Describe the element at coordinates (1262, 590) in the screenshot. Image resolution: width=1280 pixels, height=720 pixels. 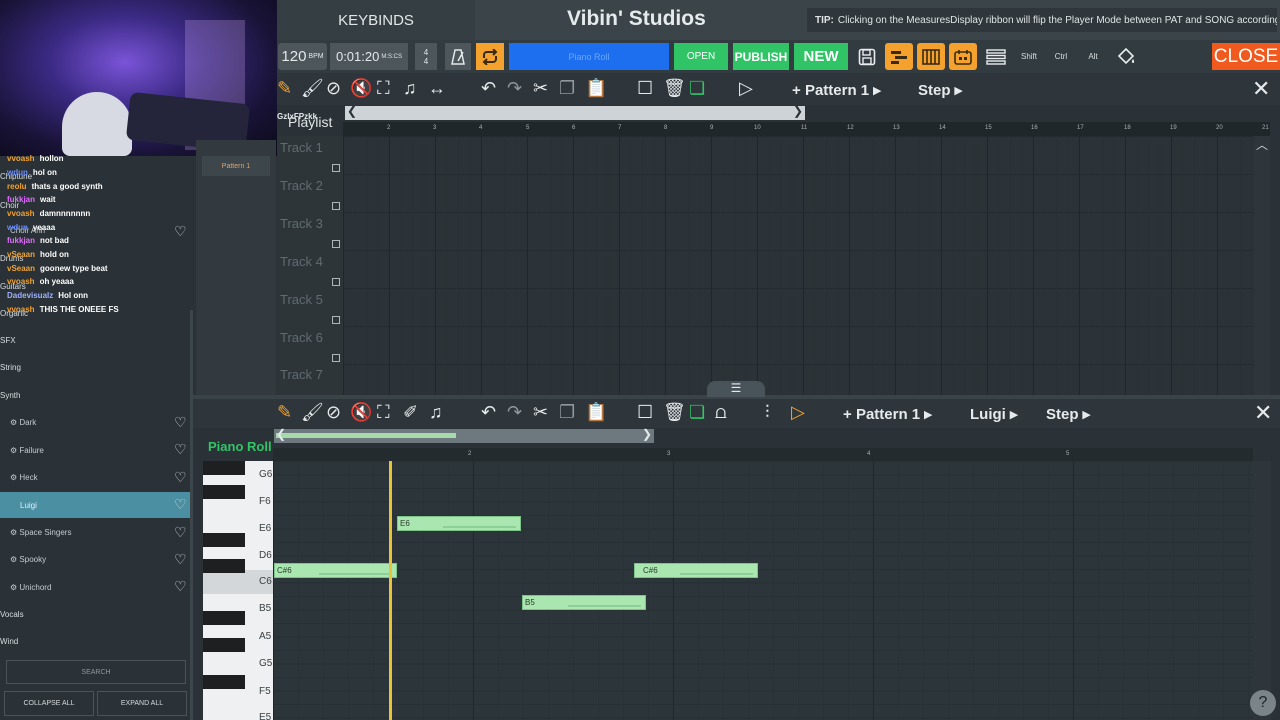
I see `piano-roll-vertical-scrollbar: ︿` at that location.